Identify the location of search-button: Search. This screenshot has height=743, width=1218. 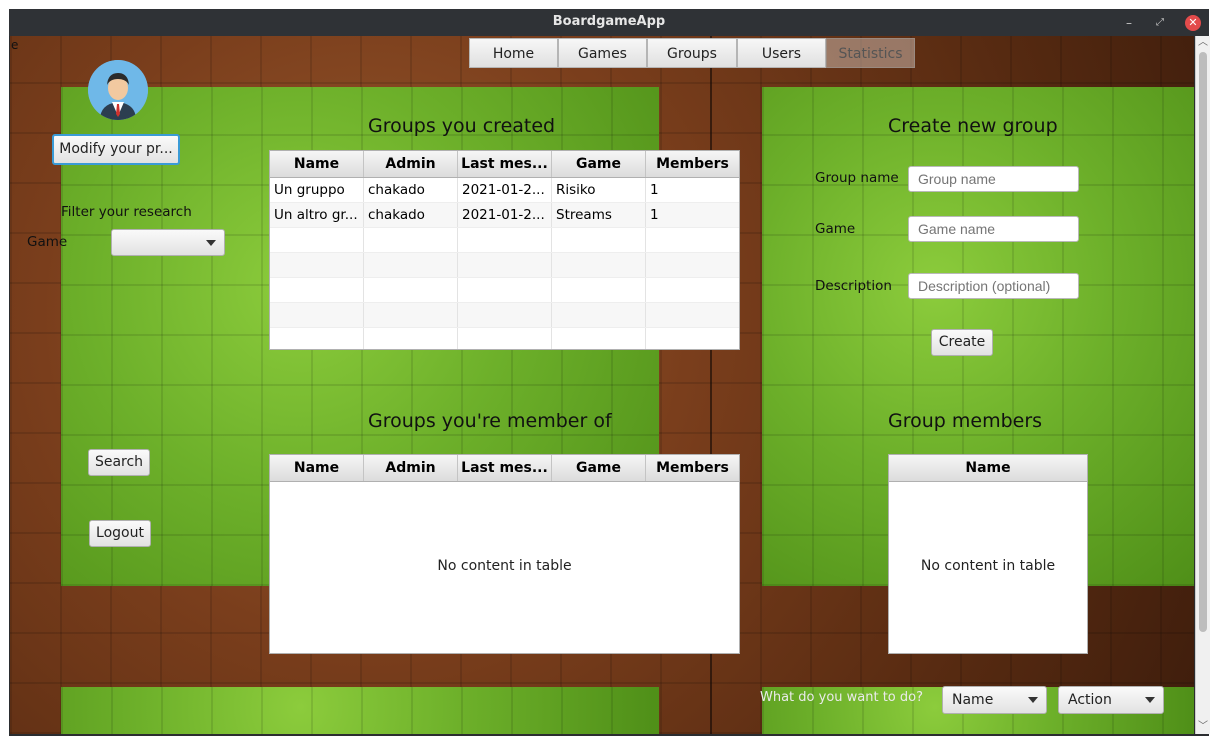
(119, 462).